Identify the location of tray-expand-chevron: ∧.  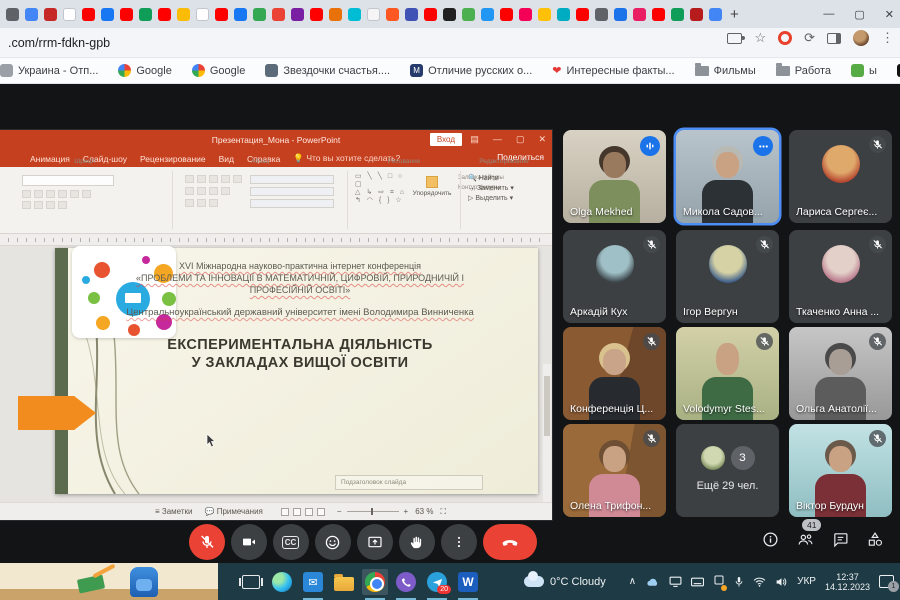
(632, 581).